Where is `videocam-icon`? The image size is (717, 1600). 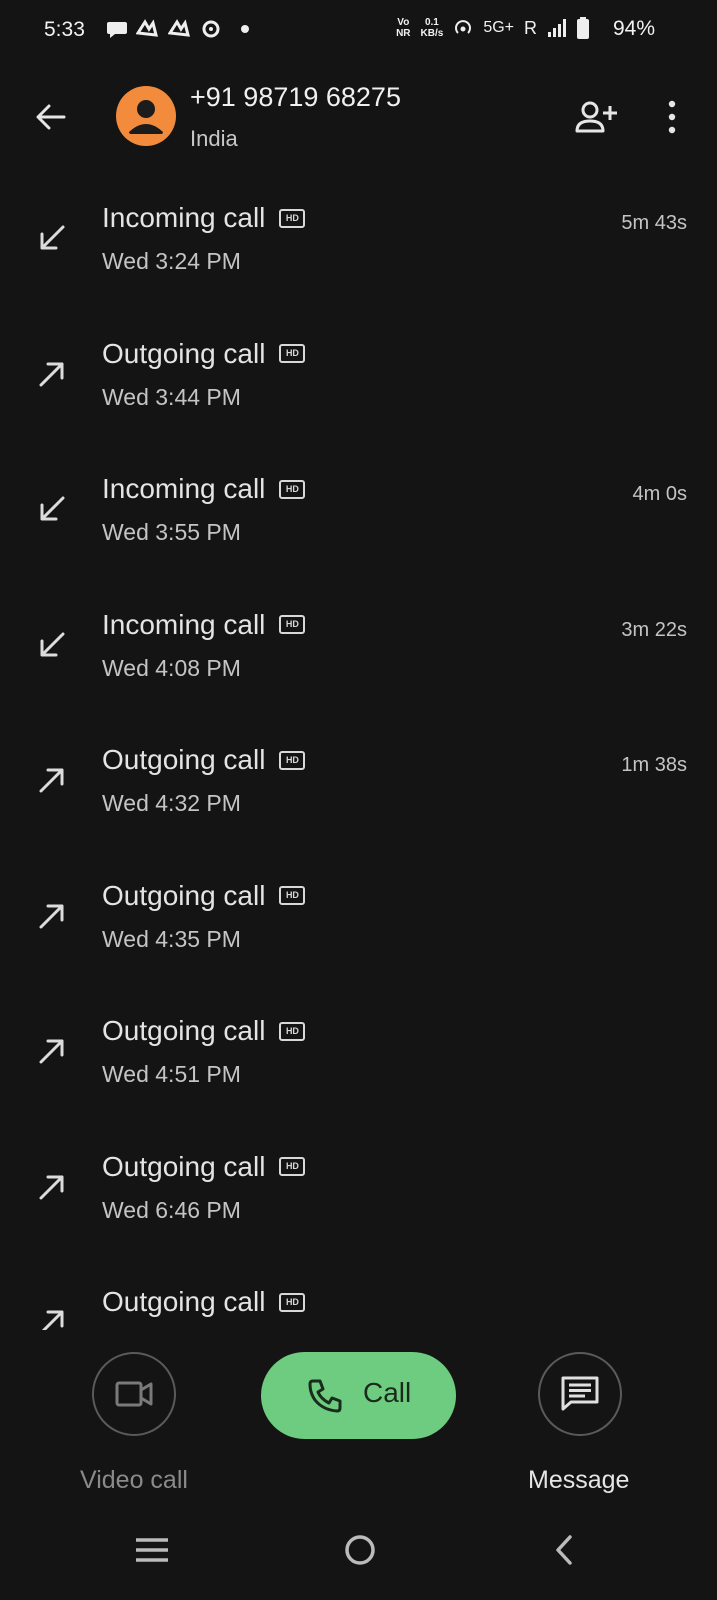 videocam-icon is located at coordinates (134, 1394).